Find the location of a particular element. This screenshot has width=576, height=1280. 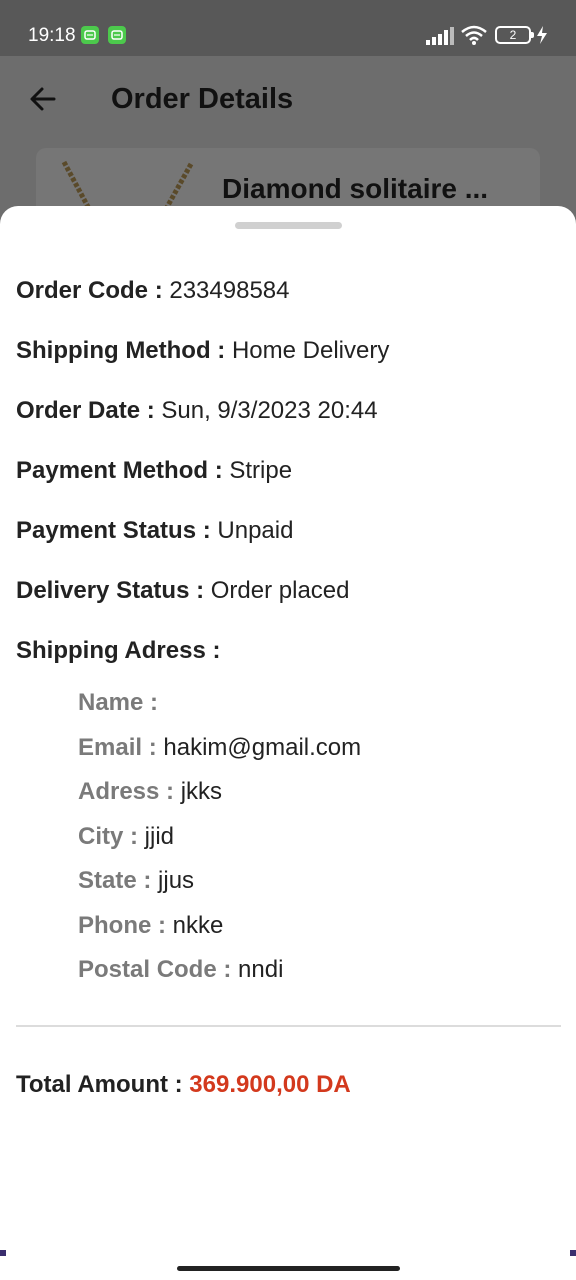

total-amount-row: Total Amount : 369.900,00 DA is located at coordinates (183, 1085).